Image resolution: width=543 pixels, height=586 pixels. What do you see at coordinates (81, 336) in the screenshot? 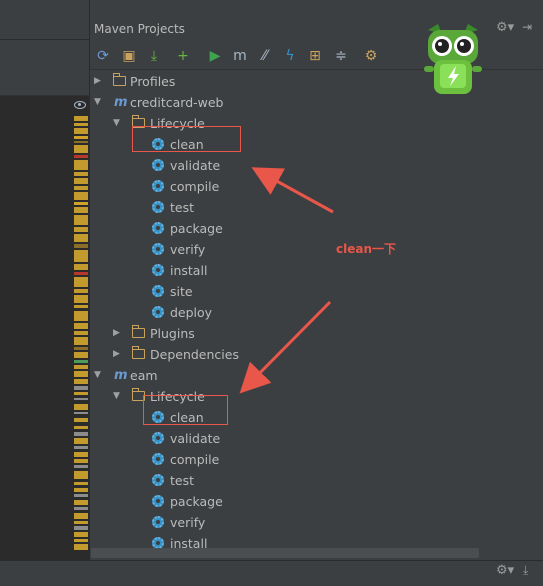
I see `error-stripe` at bounding box center [81, 336].